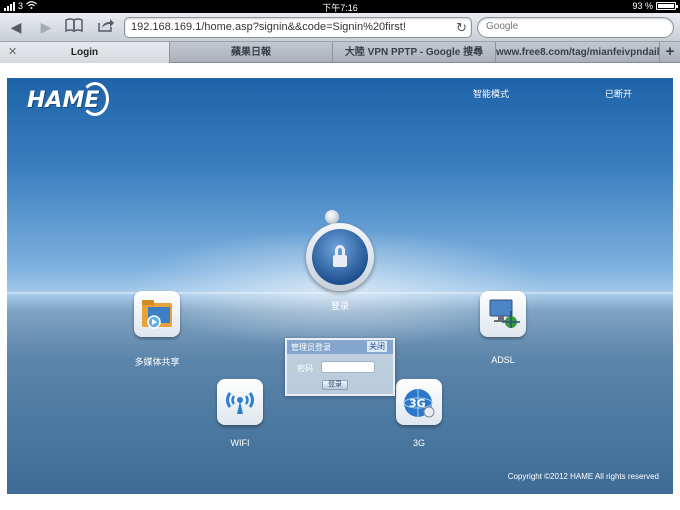 The width and height of the screenshot is (680, 510). I want to click on logo-swoosh-icon, so click(95, 99).